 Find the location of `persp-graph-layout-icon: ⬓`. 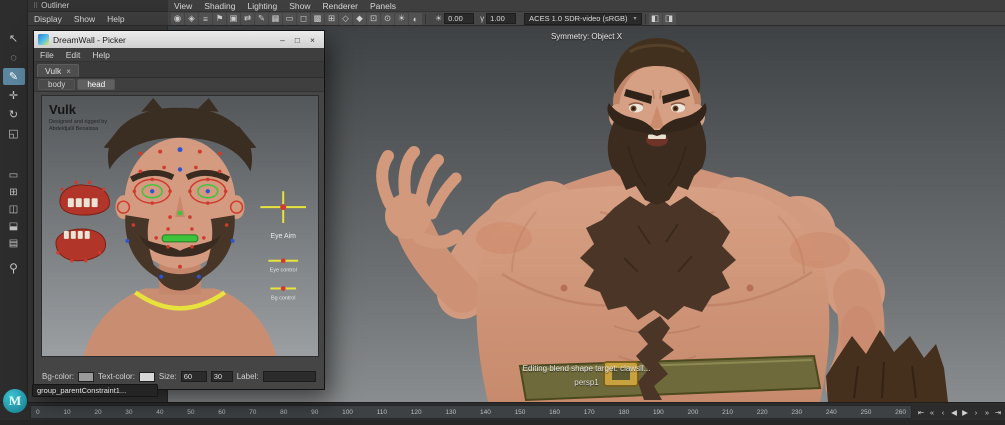

persp-graph-layout-icon: ⬓ is located at coordinates (14, 226).